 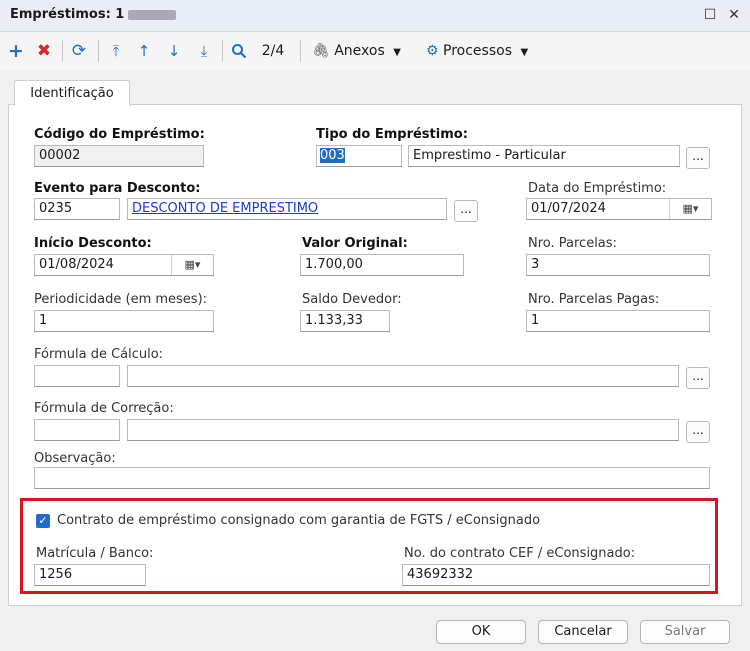 I want to click on contrato-field: 43692332, so click(x=556, y=575).